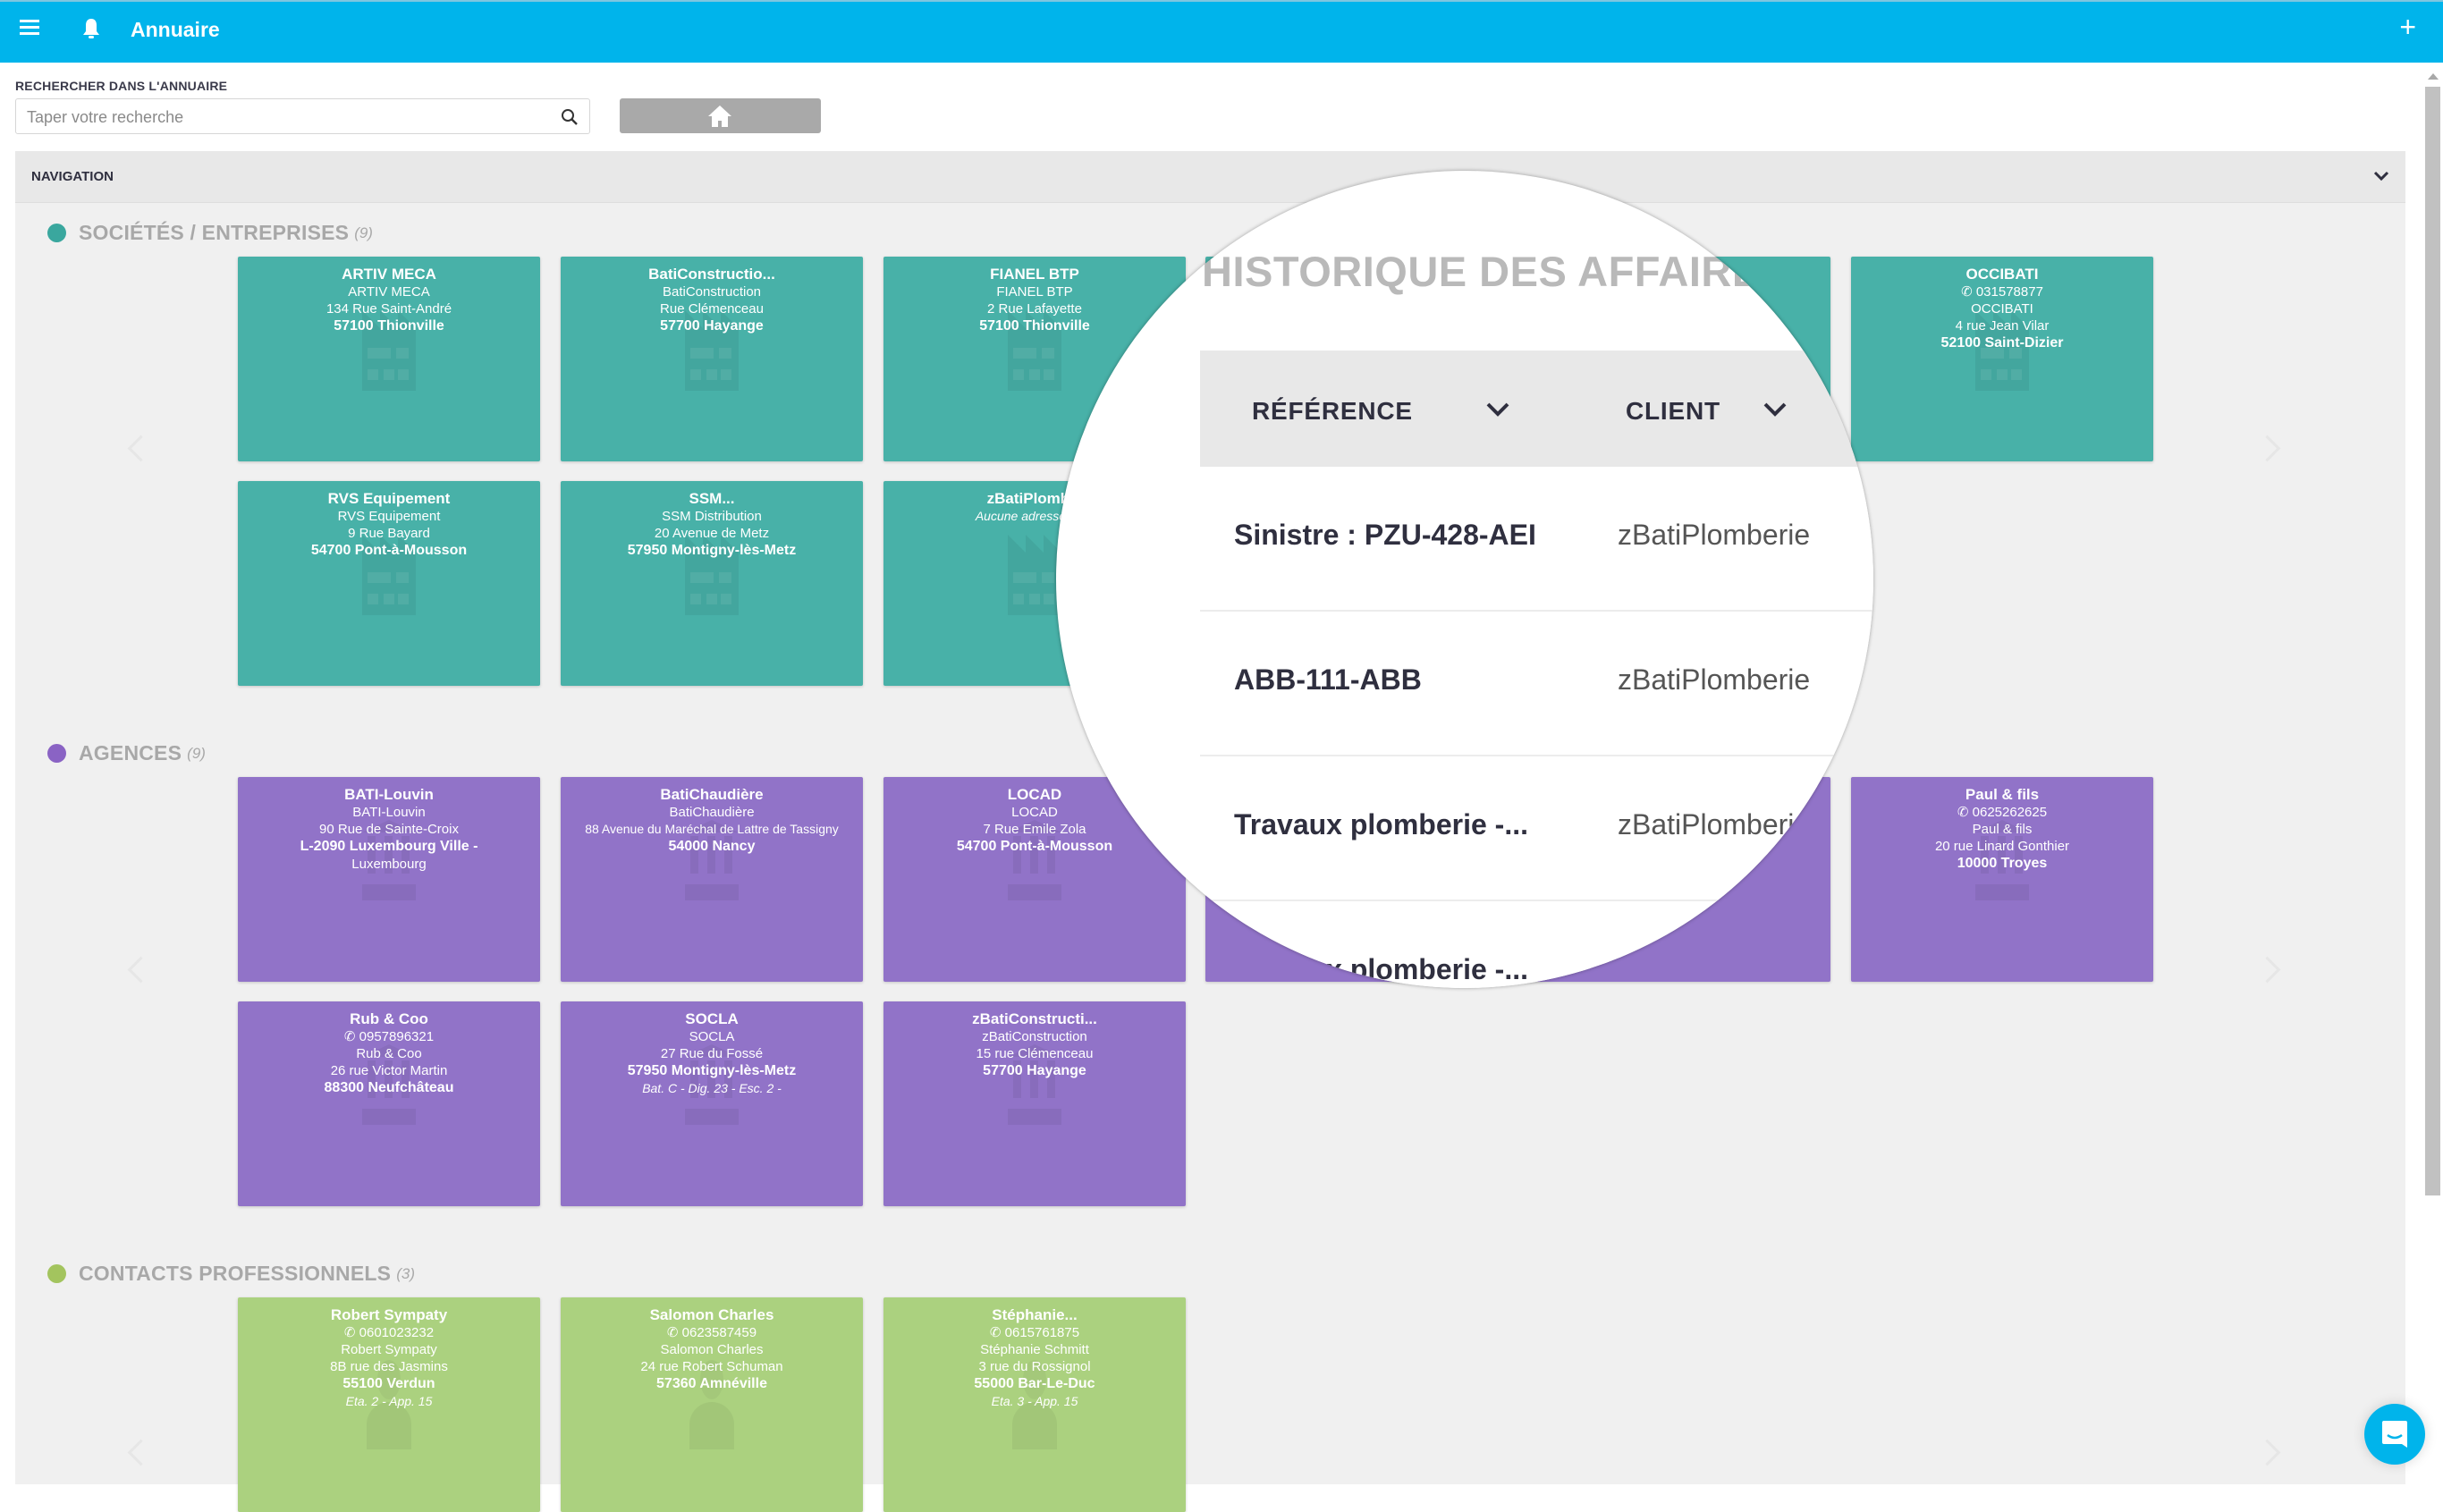  I want to click on card-phone: ✆ 0957896321, so click(389, 1037).